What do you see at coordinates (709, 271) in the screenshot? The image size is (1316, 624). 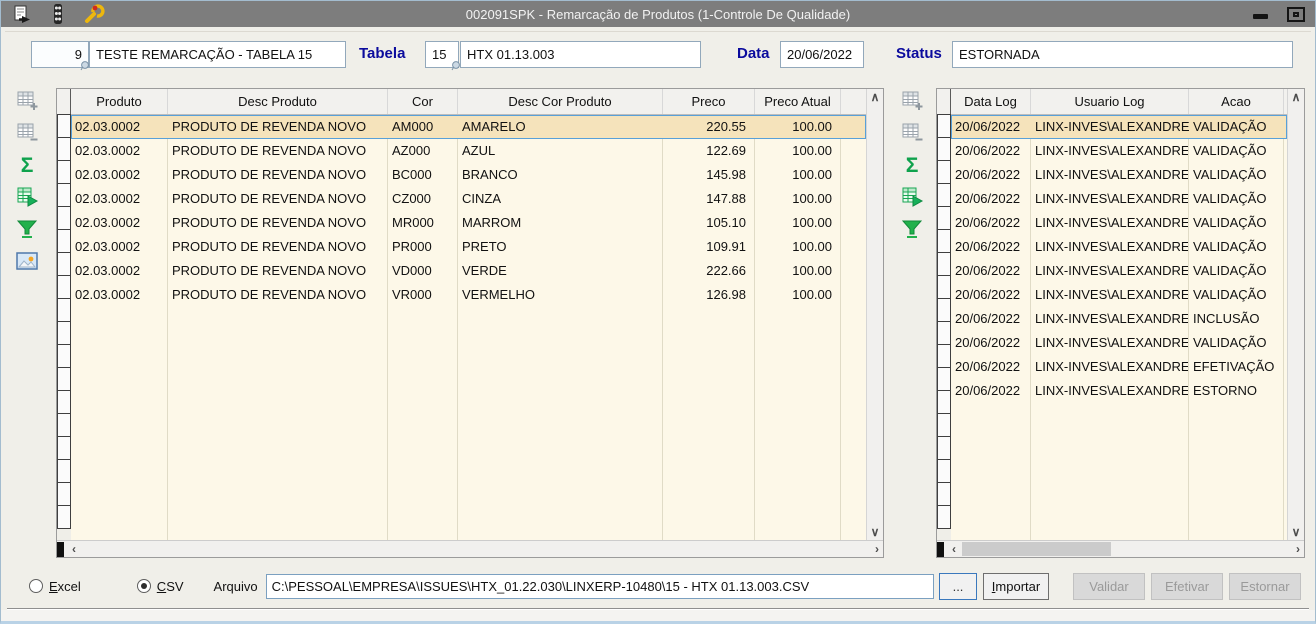 I see `table-cell: 222.66` at bounding box center [709, 271].